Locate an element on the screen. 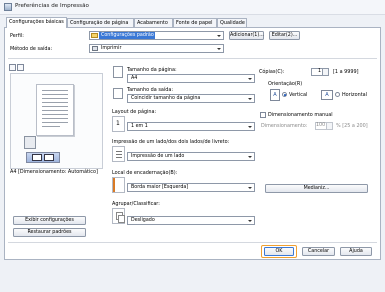 The image size is (385, 292). profile-label: Perfil: is located at coordinates (17, 36).